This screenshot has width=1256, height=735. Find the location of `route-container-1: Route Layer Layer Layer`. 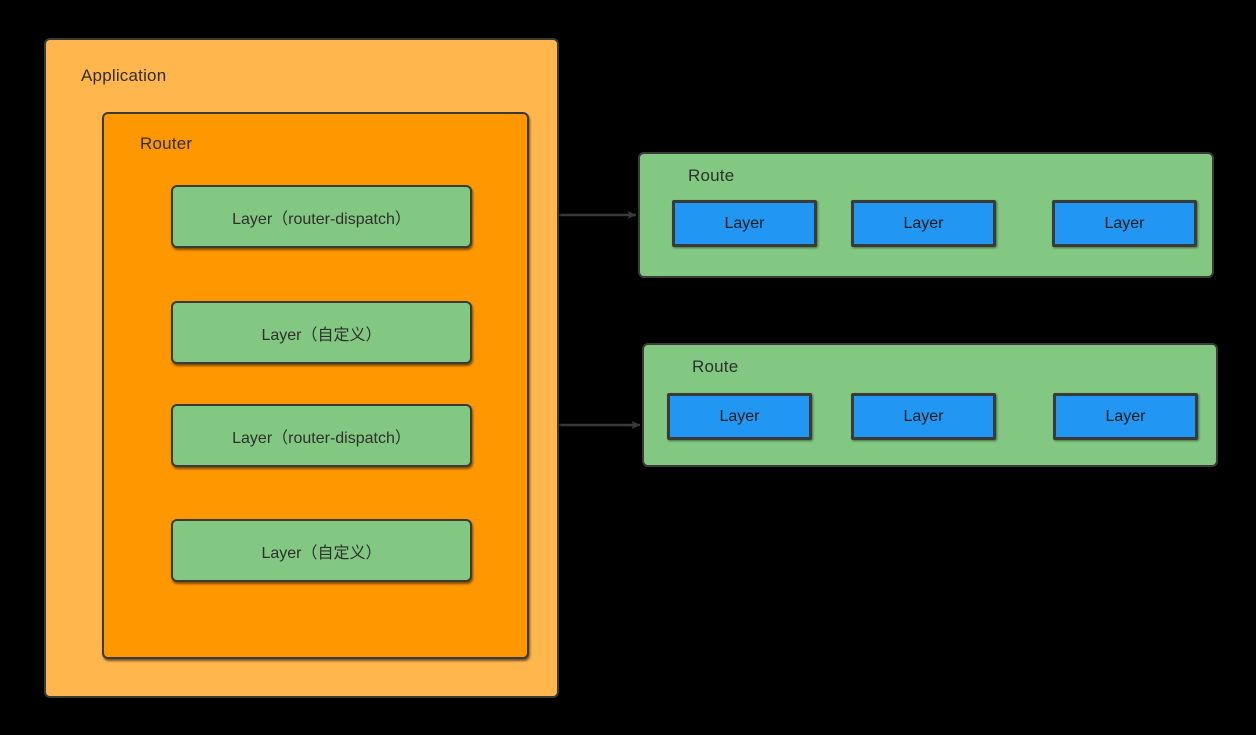

route-container-1: Route Layer Layer Layer is located at coordinates (926, 215).